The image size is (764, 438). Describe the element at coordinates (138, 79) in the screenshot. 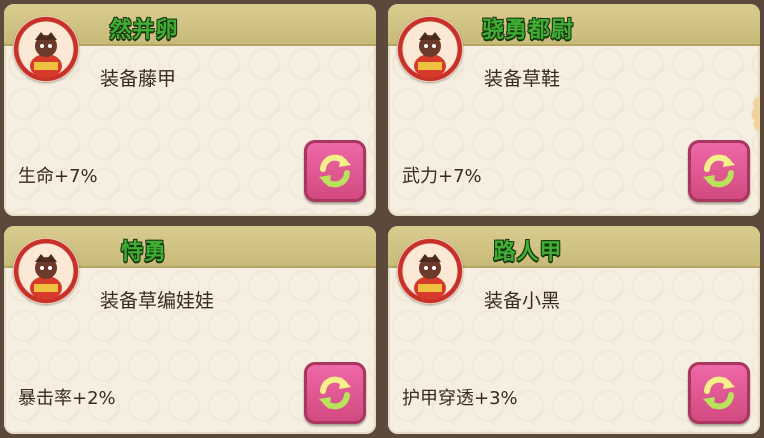

I see `equipment-text: 装备藤甲` at that location.